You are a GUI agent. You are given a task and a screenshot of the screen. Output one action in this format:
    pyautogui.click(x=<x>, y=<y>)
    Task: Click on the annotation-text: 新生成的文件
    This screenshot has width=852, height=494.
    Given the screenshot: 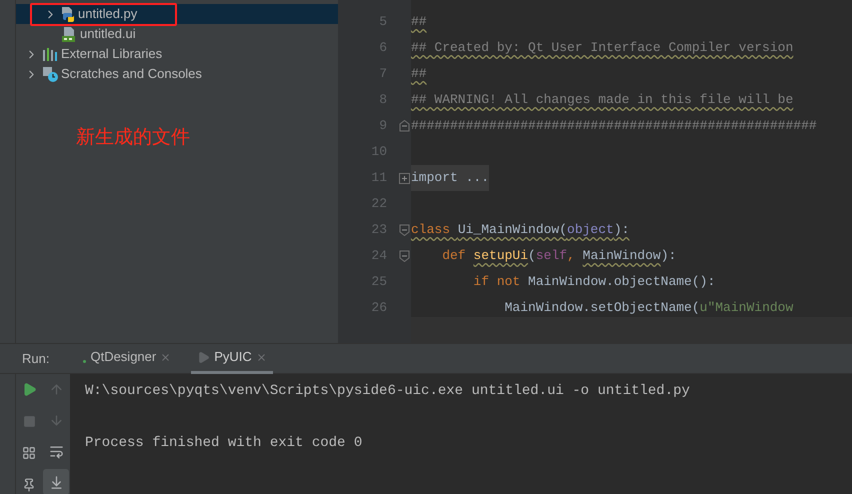 What is the action you would take?
    pyautogui.click(x=133, y=137)
    